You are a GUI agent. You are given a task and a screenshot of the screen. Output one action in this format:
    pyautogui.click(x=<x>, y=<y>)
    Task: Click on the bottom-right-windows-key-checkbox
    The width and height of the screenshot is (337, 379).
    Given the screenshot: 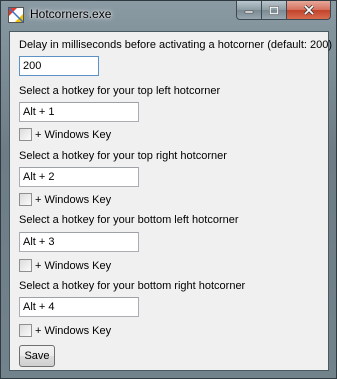 What is the action you would take?
    pyautogui.click(x=25, y=330)
    